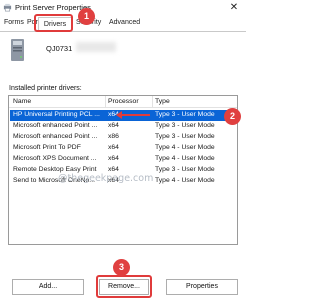 This screenshot has width=320, height=300. What do you see at coordinates (121, 267) in the screenshot?
I see `step-badge-3: 3` at bounding box center [121, 267].